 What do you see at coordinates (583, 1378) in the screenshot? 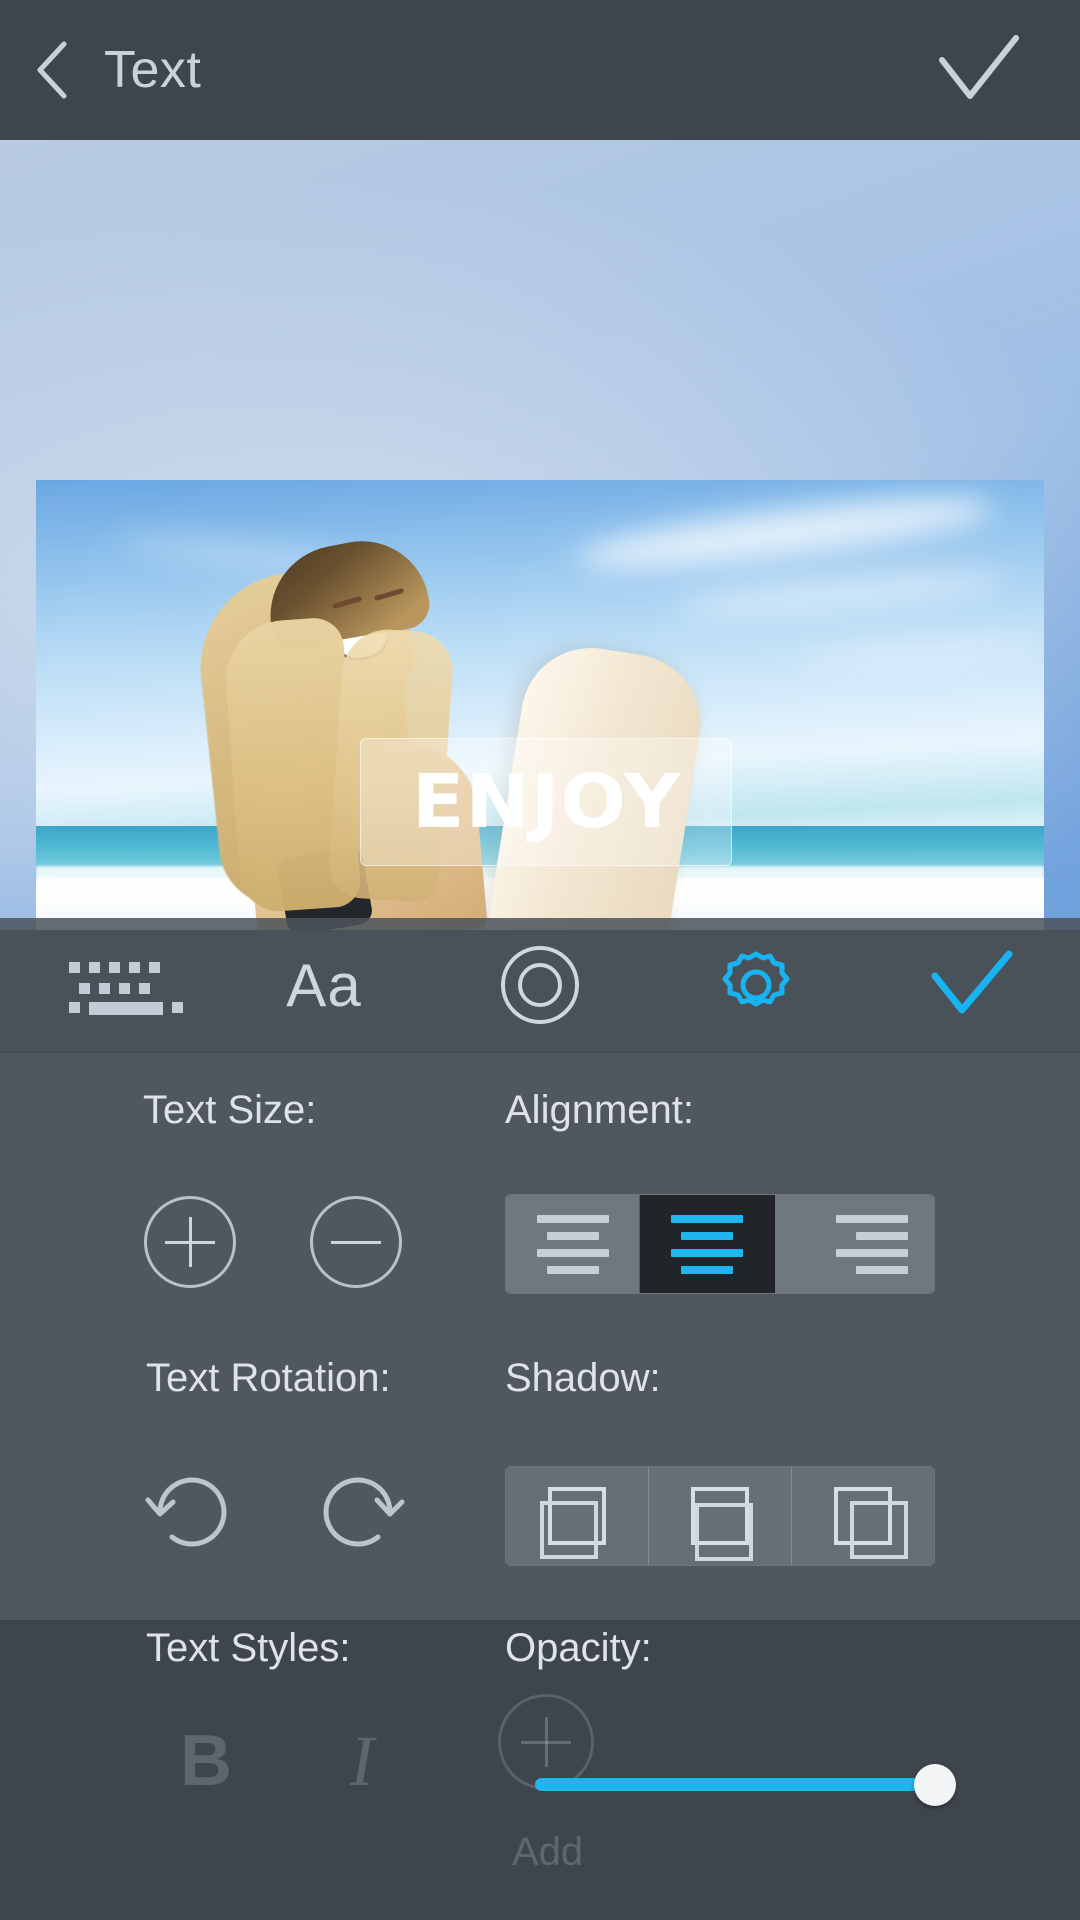
I see `shadow-label: Shadow:` at bounding box center [583, 1378].